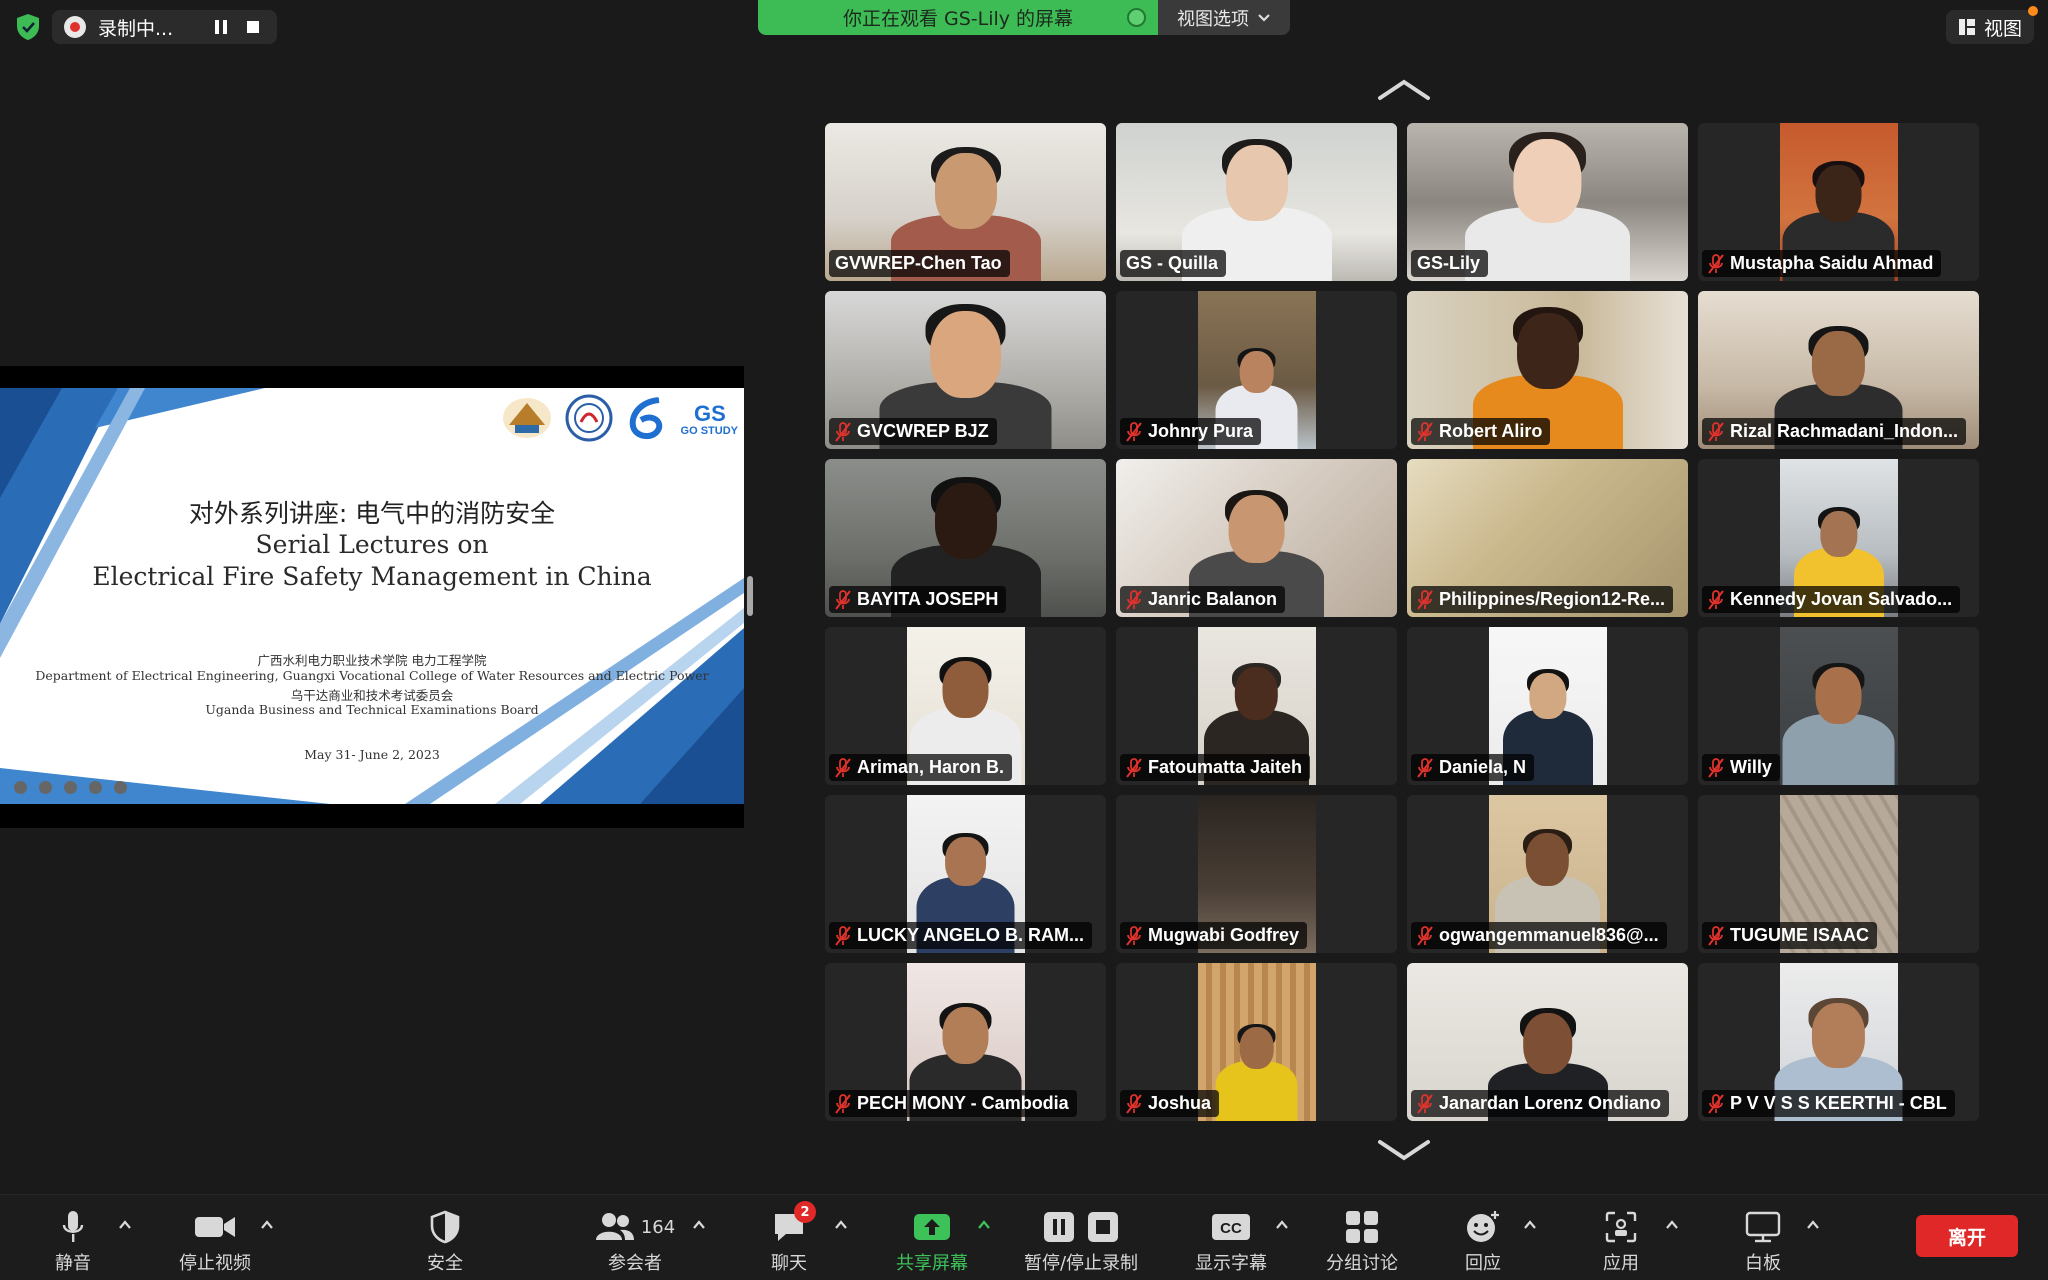 The image size is (2048, 1280). What do you see at coordinates (1203, 599) in the screenshot?
I see `participant-name-tag: Janric Balanon` at bounding box center [1203, 599].